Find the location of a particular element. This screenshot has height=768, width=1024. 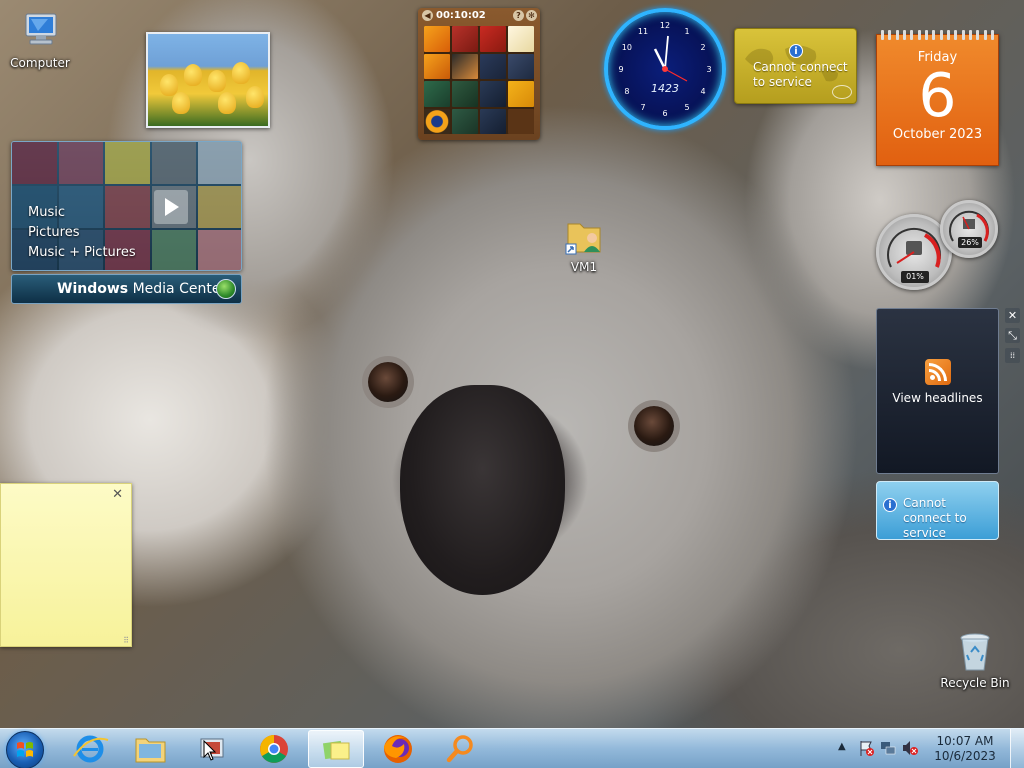

feed-headlines-gadget: View headlines is located at coordinates (937, 391).